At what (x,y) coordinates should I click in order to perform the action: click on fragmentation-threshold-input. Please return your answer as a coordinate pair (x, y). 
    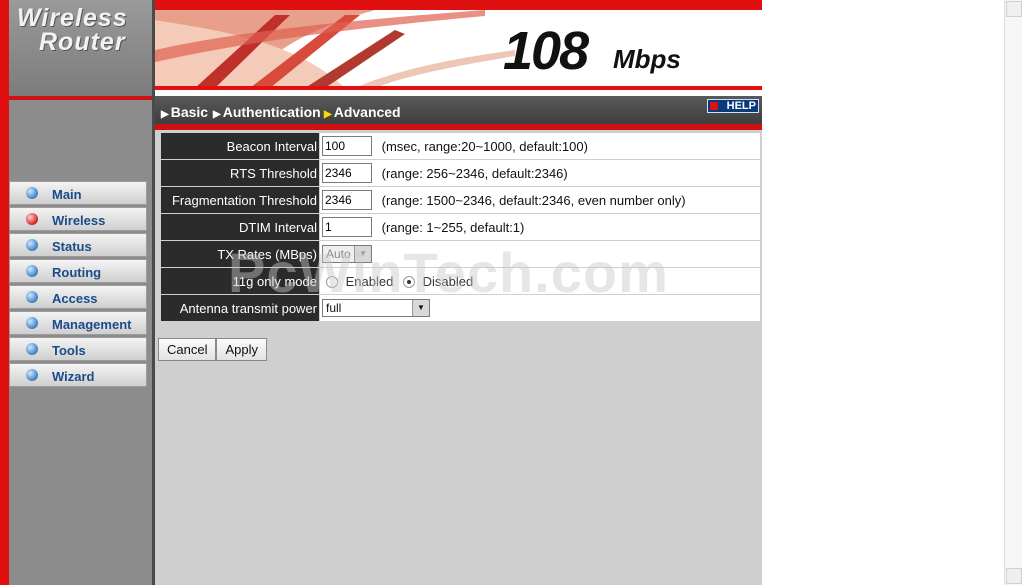
    Looking at the image, I should click on (347, 200).